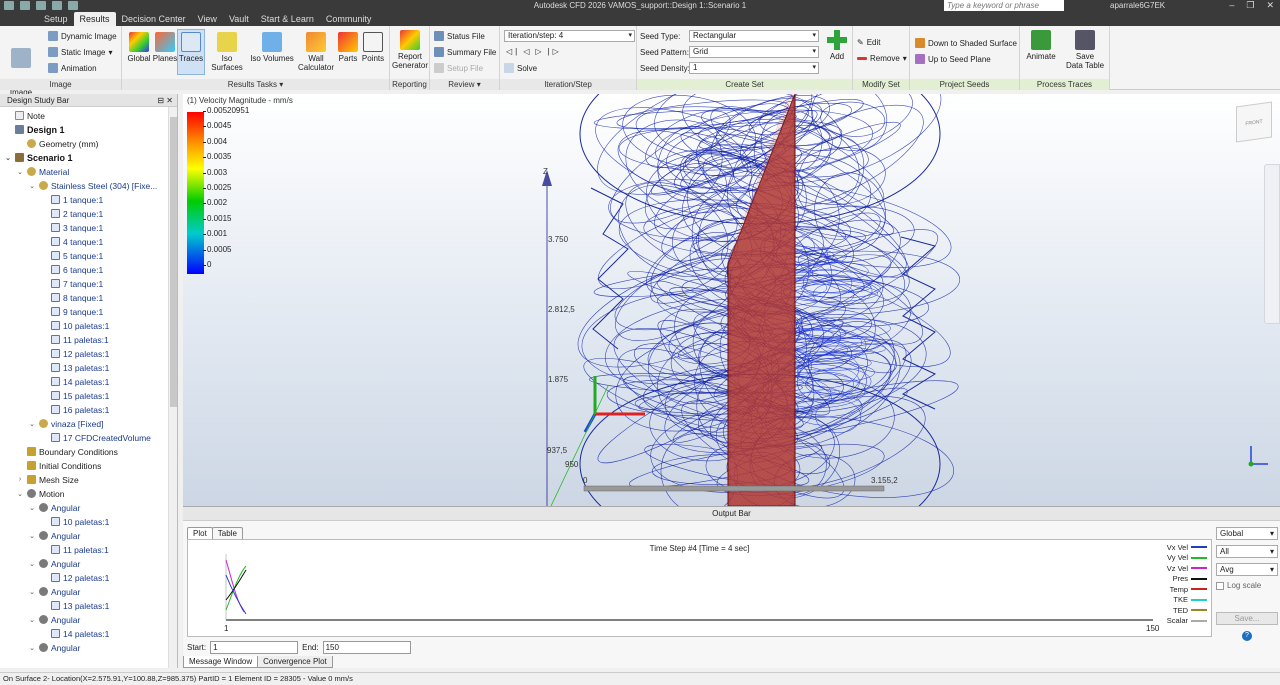  Describe the element at coordinates (173, 262) in the screenshot. I see `tree-scrollbar-thumb` at that location.